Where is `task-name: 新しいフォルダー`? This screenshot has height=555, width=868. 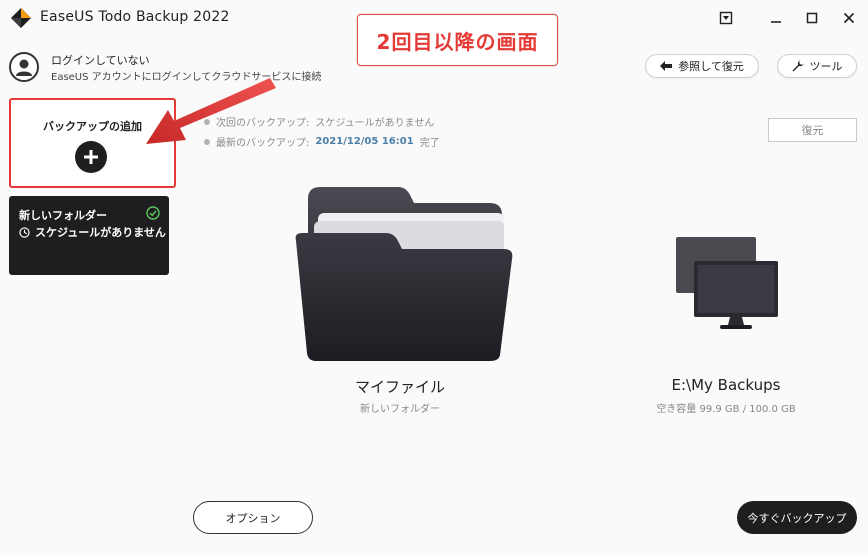 task-name: 新しいフォルダー is located at coordinates (63, 215).